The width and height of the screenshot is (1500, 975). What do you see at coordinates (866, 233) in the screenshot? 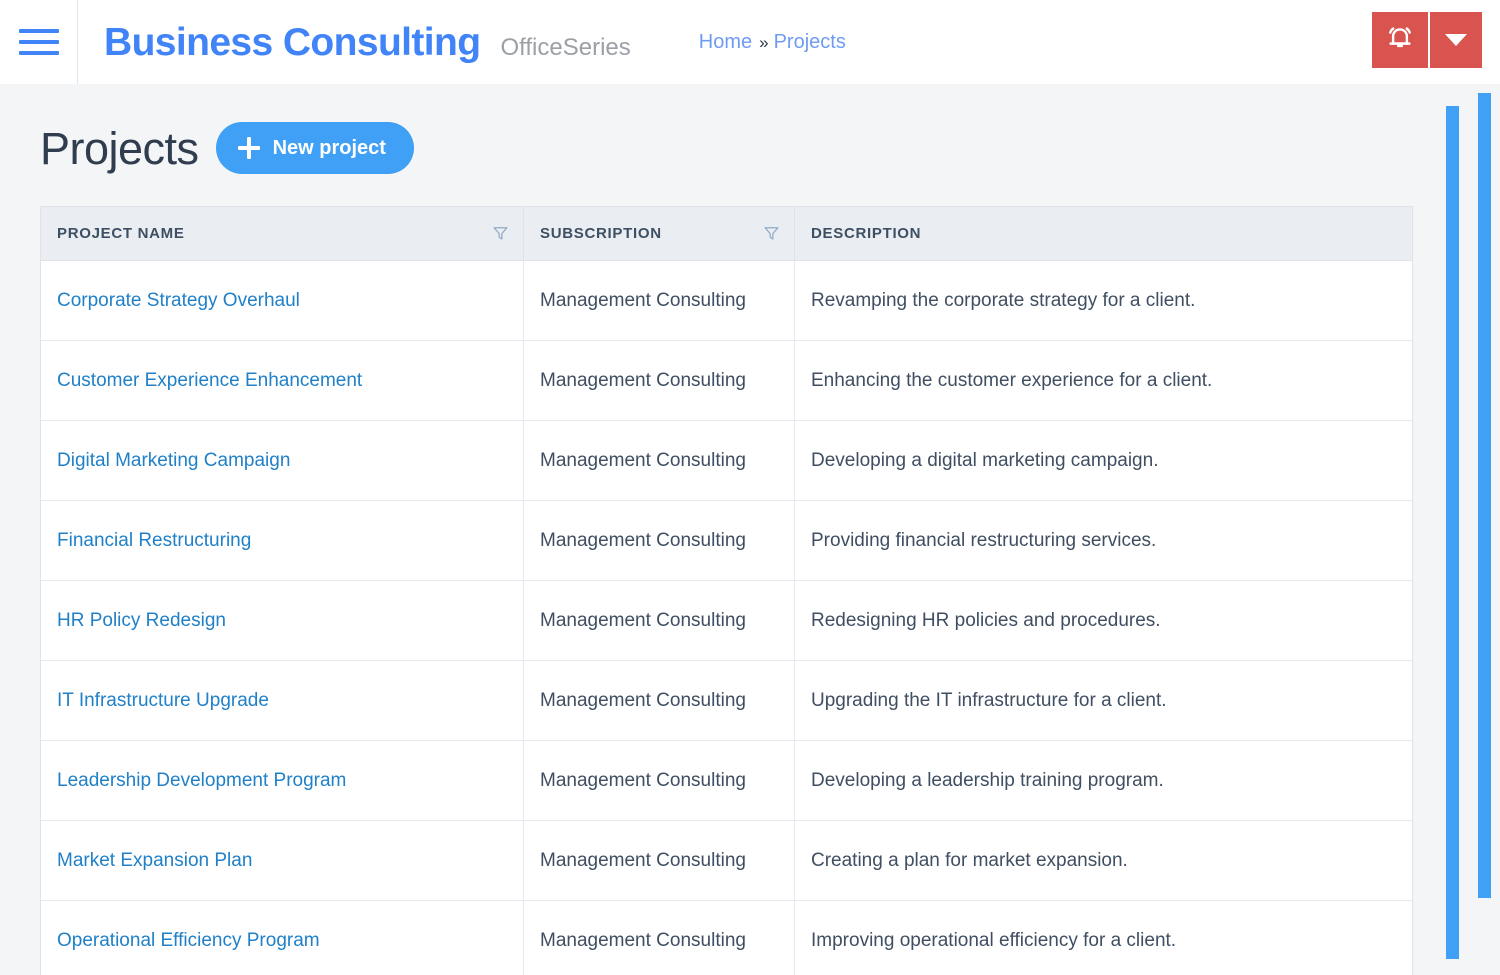
I see `column-header-label: DESCRIPTION` at bounding box center [866, 233].